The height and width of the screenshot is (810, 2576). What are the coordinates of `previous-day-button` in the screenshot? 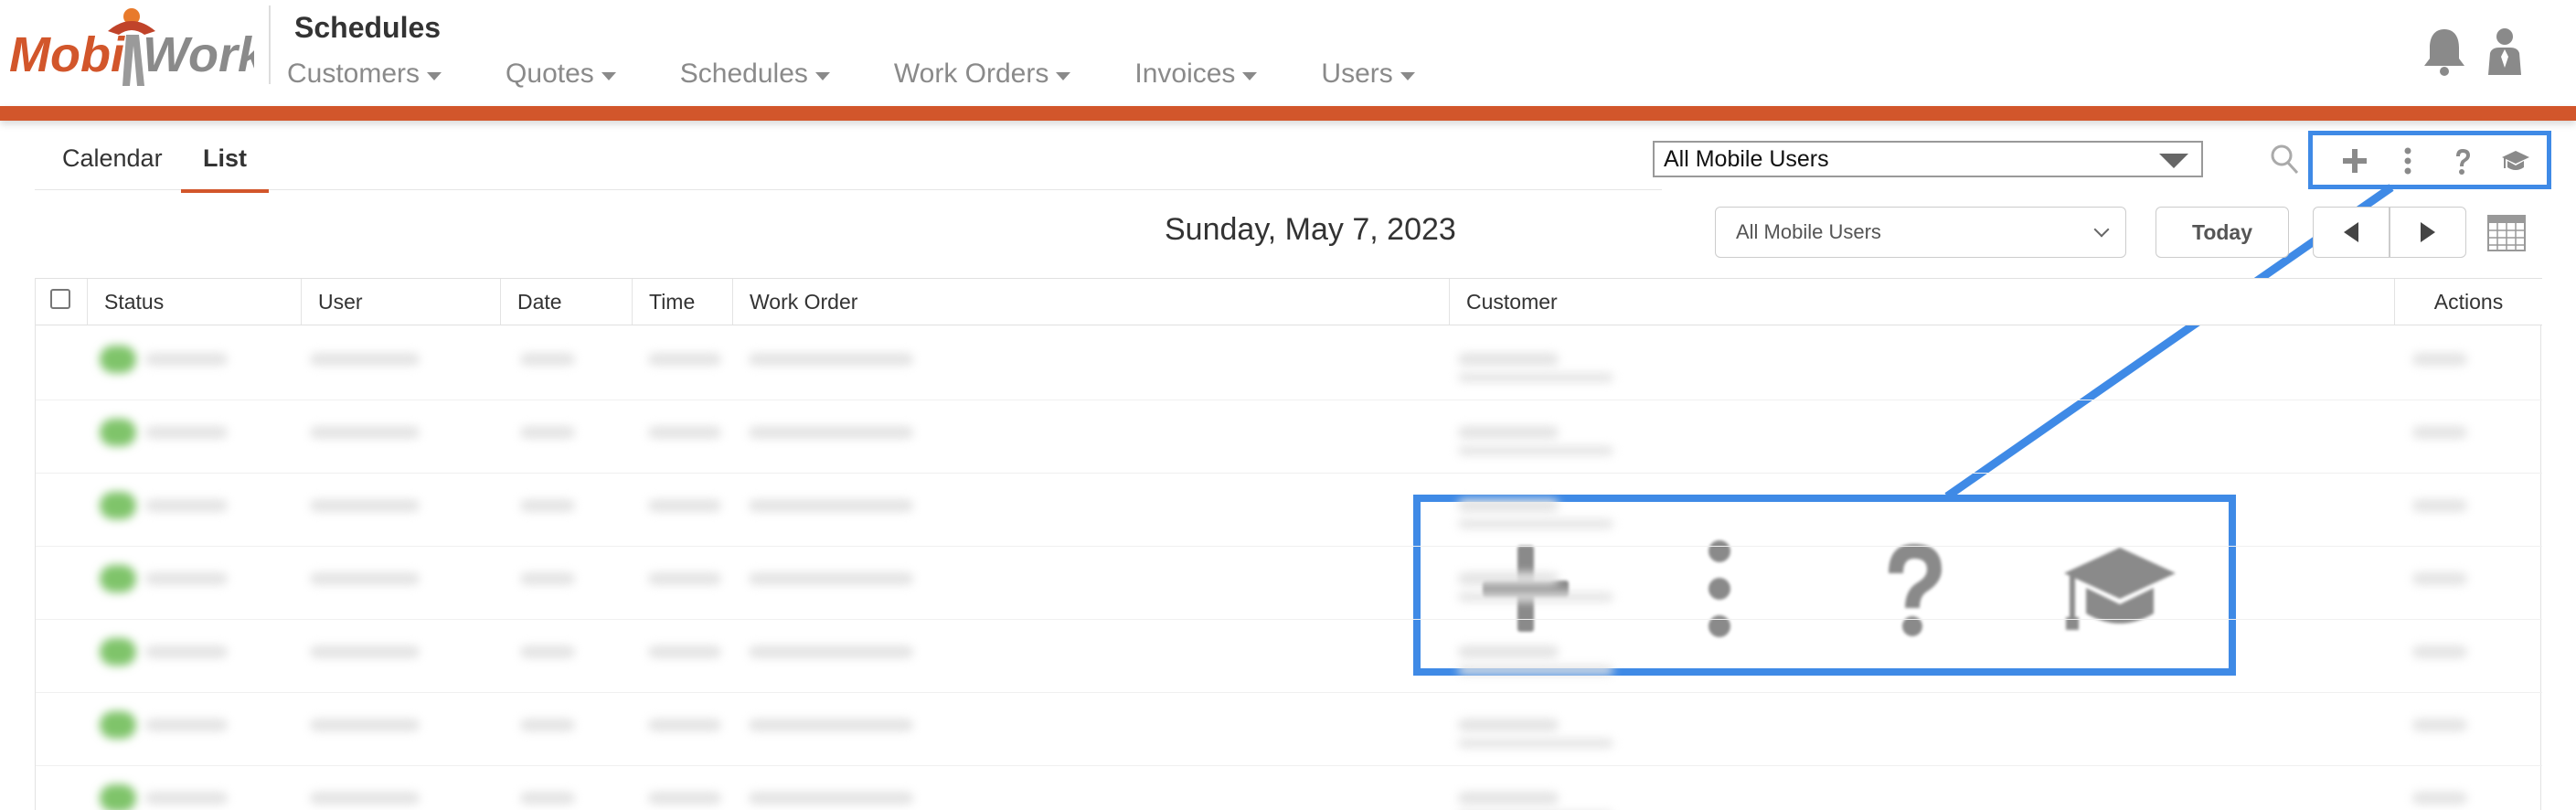 It's located at (2351, 233).